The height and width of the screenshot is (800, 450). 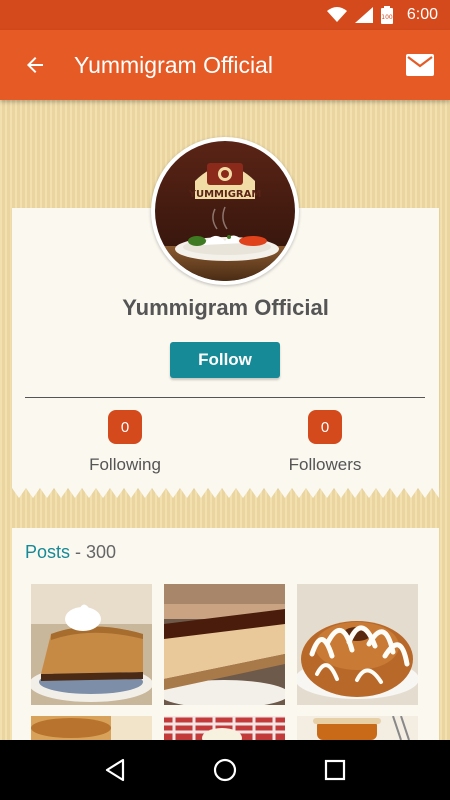 I want to click on status-bar: 100 6:00, so click(x=225, y=15).